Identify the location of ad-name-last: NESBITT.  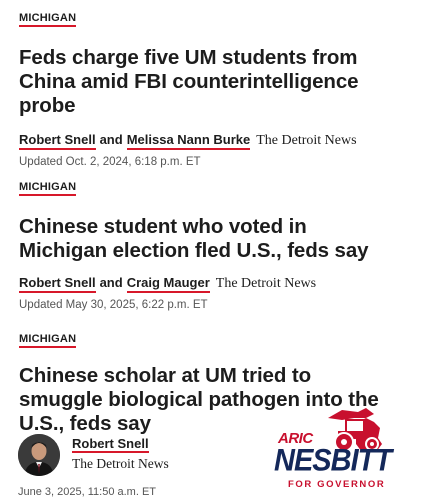
(333, 460).